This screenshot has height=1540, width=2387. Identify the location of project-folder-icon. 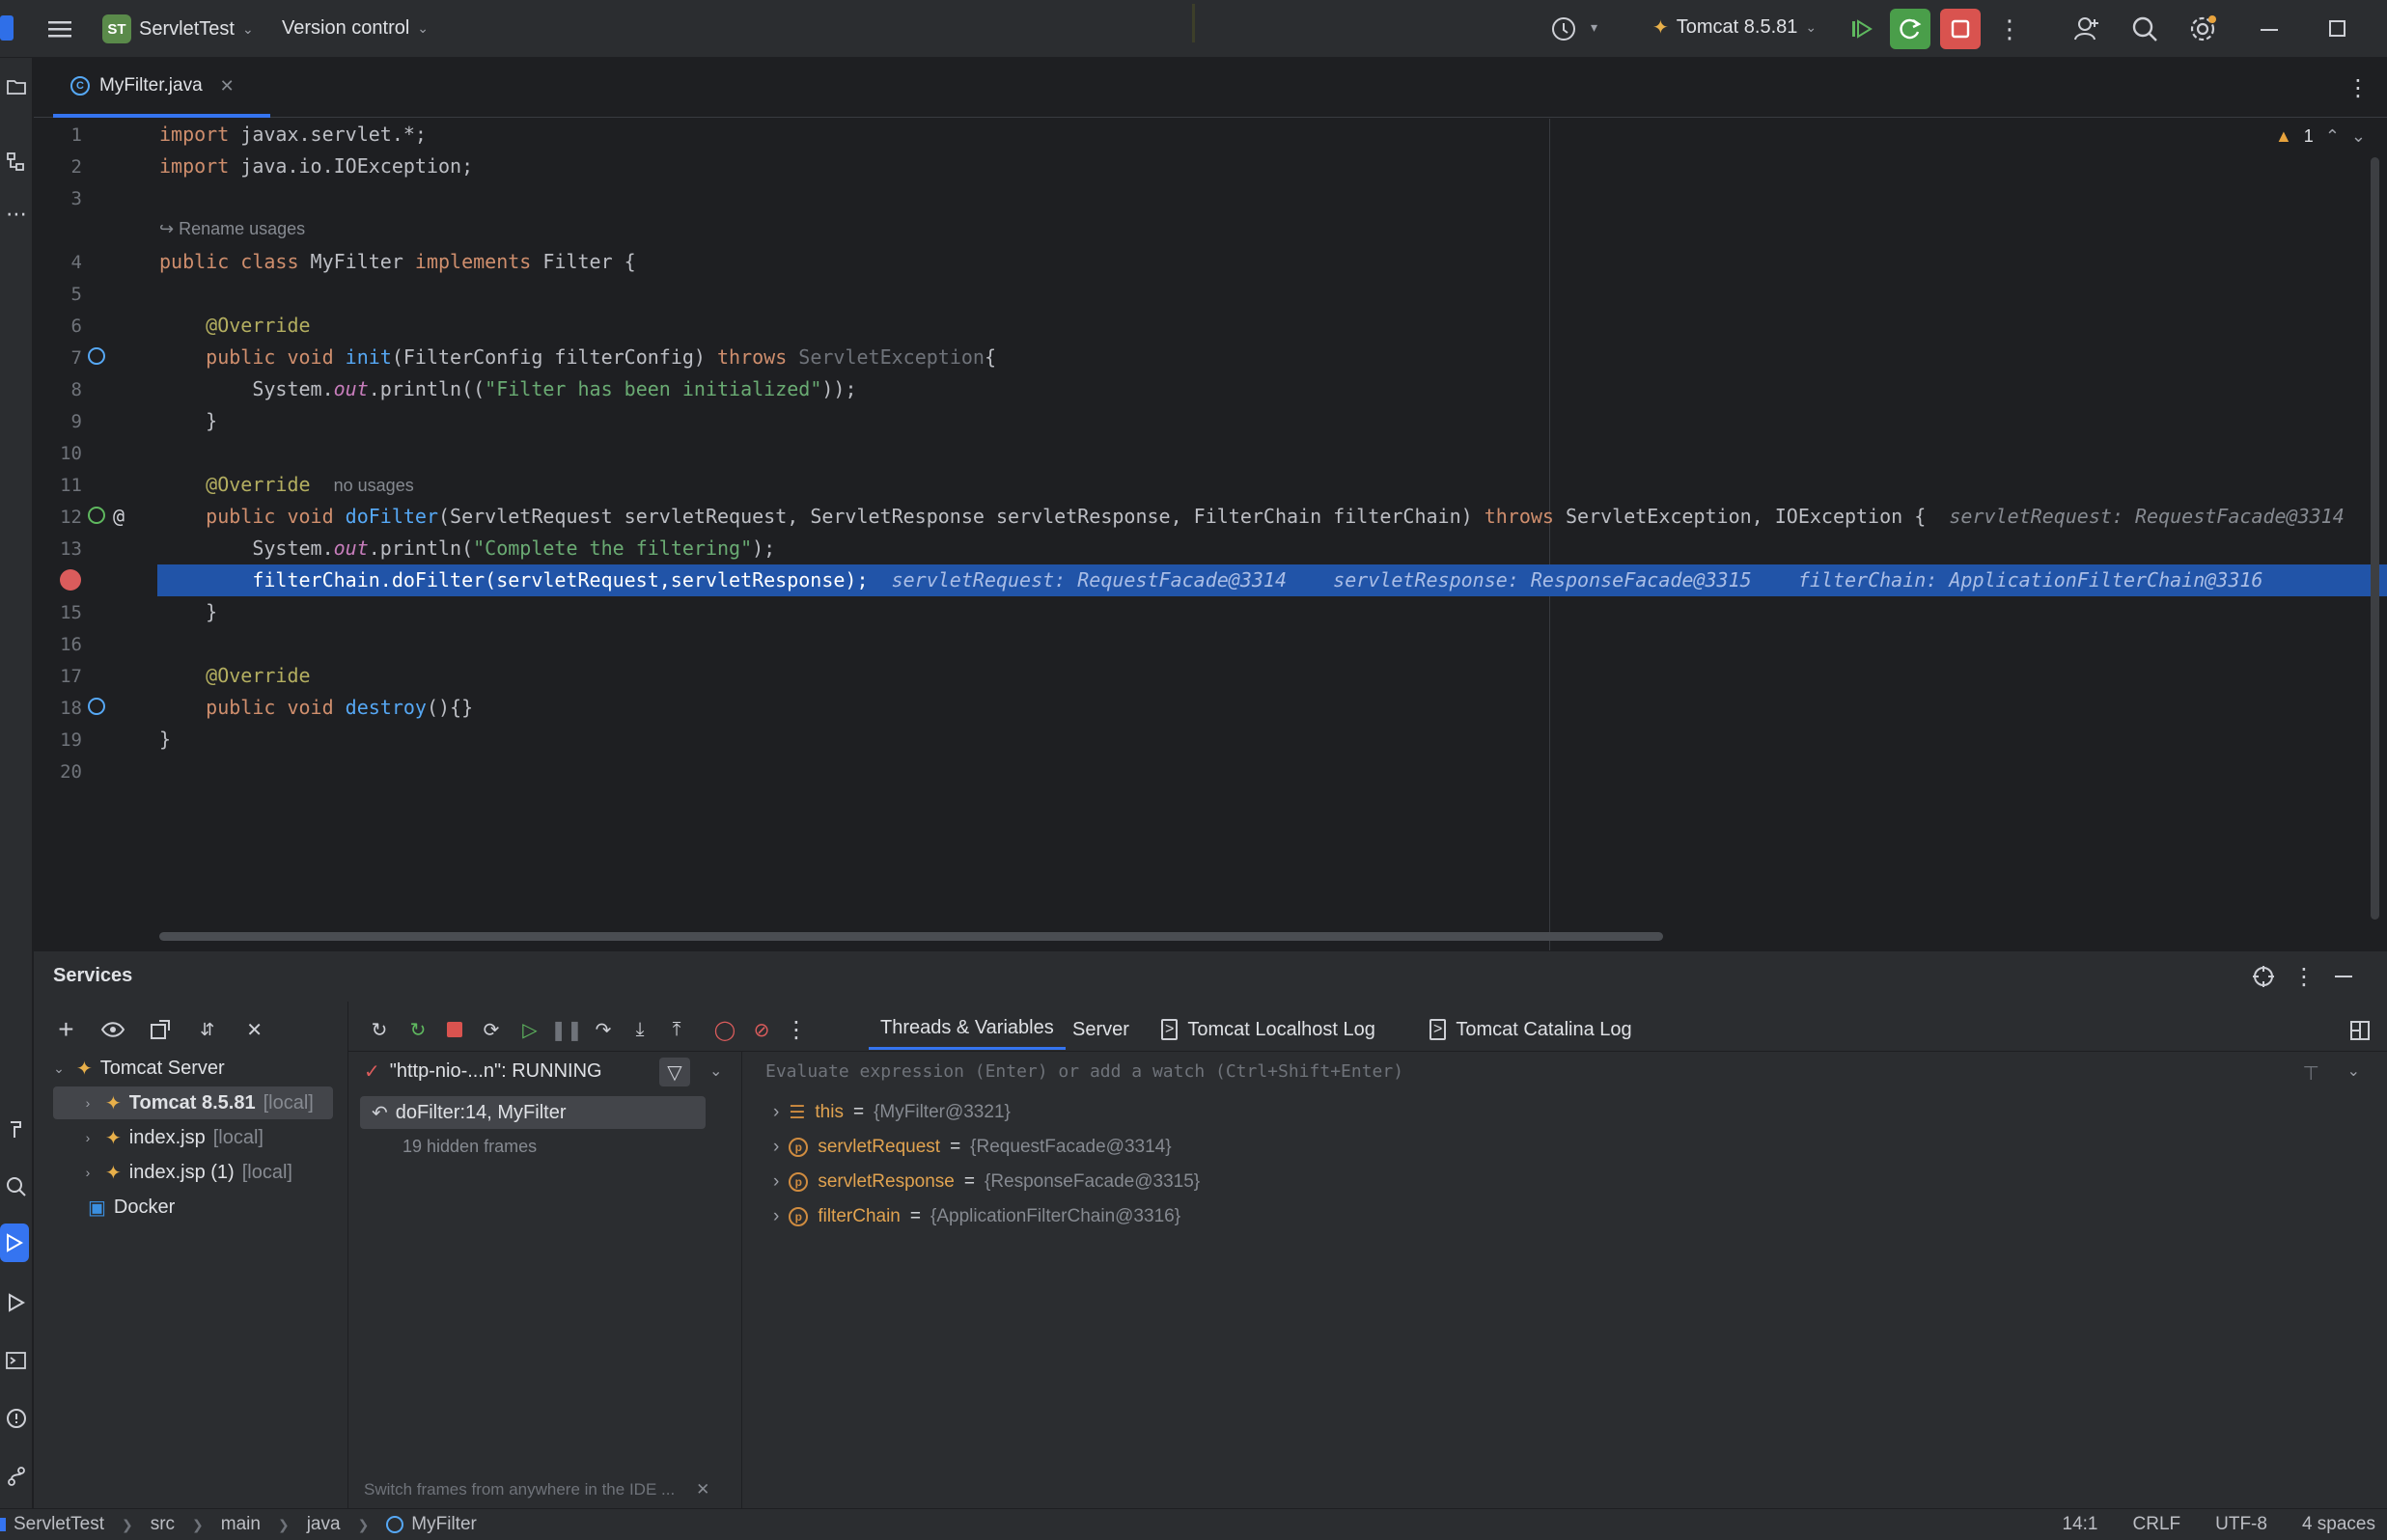
(16, 87).